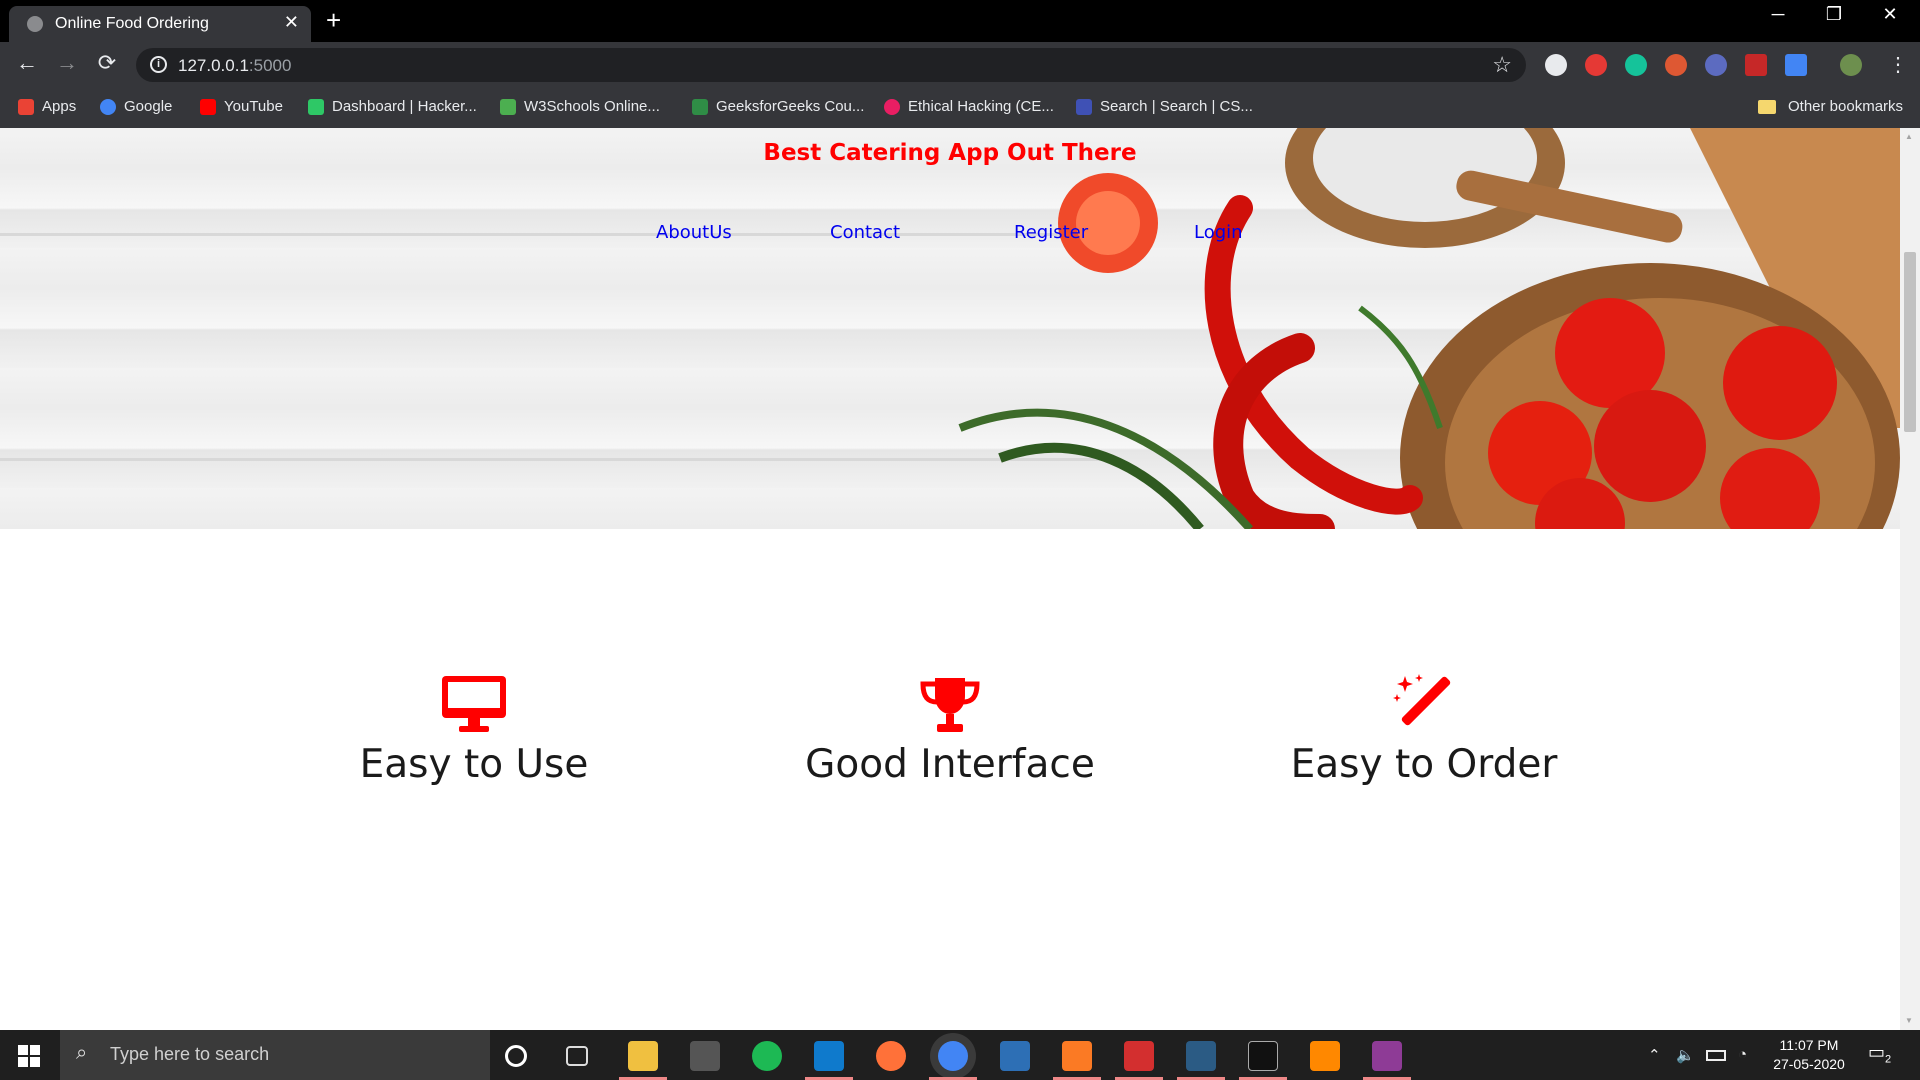  Describe the element at coordinates (136, 106) in the screenshot. I see `bookmark-google: Google` at that location.